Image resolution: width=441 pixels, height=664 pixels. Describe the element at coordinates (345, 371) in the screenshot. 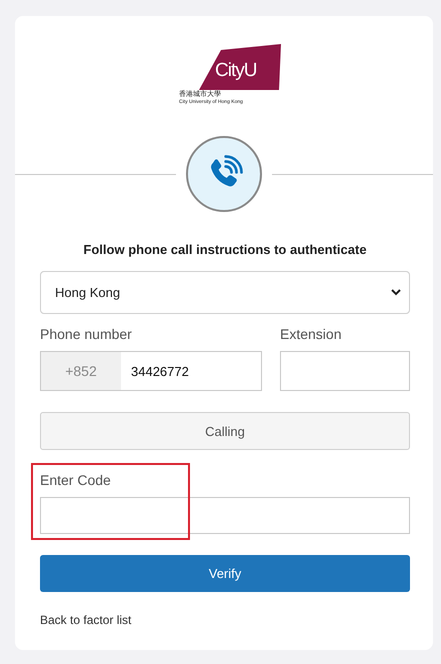

I see `extension-field` at that location.